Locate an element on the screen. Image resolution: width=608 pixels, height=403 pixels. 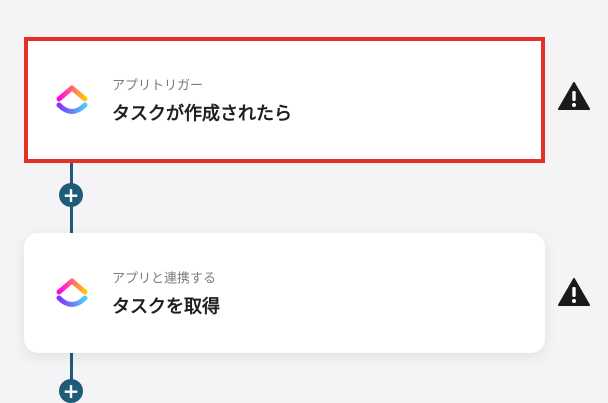
step-subtitle: アプリトリガー is located at coordinates (158, 86).